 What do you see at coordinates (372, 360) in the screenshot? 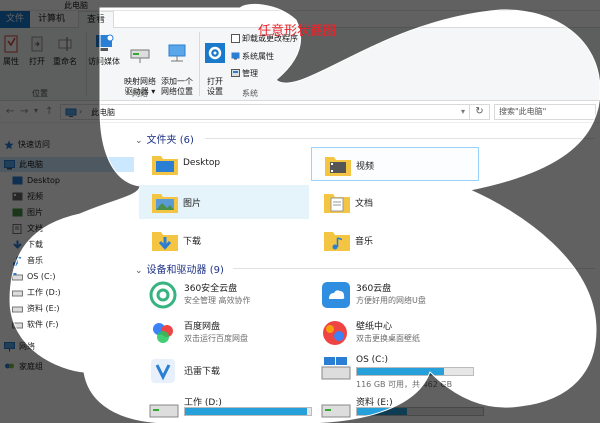
I see `device-name: OS (C:)` at bounding box center [372, 360].